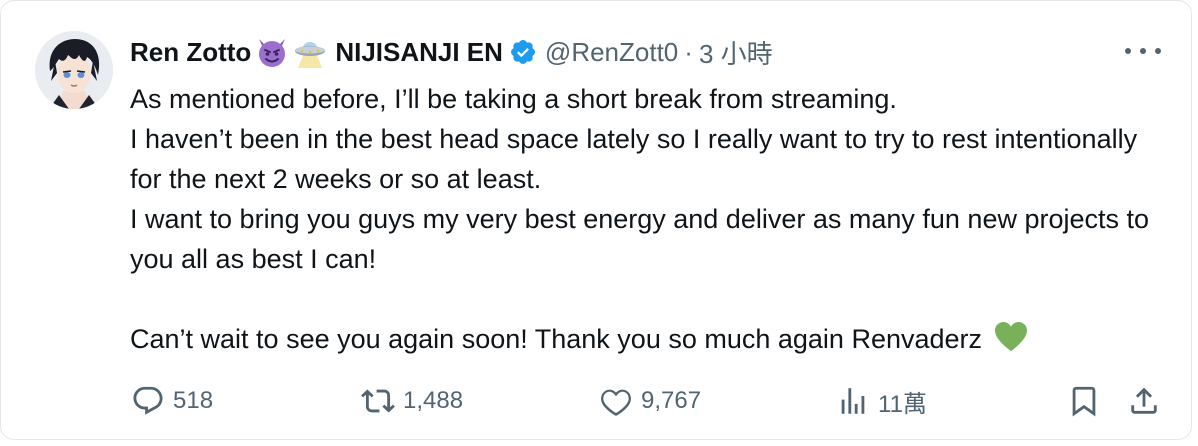 The height and width of the screenshot is (446, 1198). I want to click on bookmark-icon, so click(1084, 401).